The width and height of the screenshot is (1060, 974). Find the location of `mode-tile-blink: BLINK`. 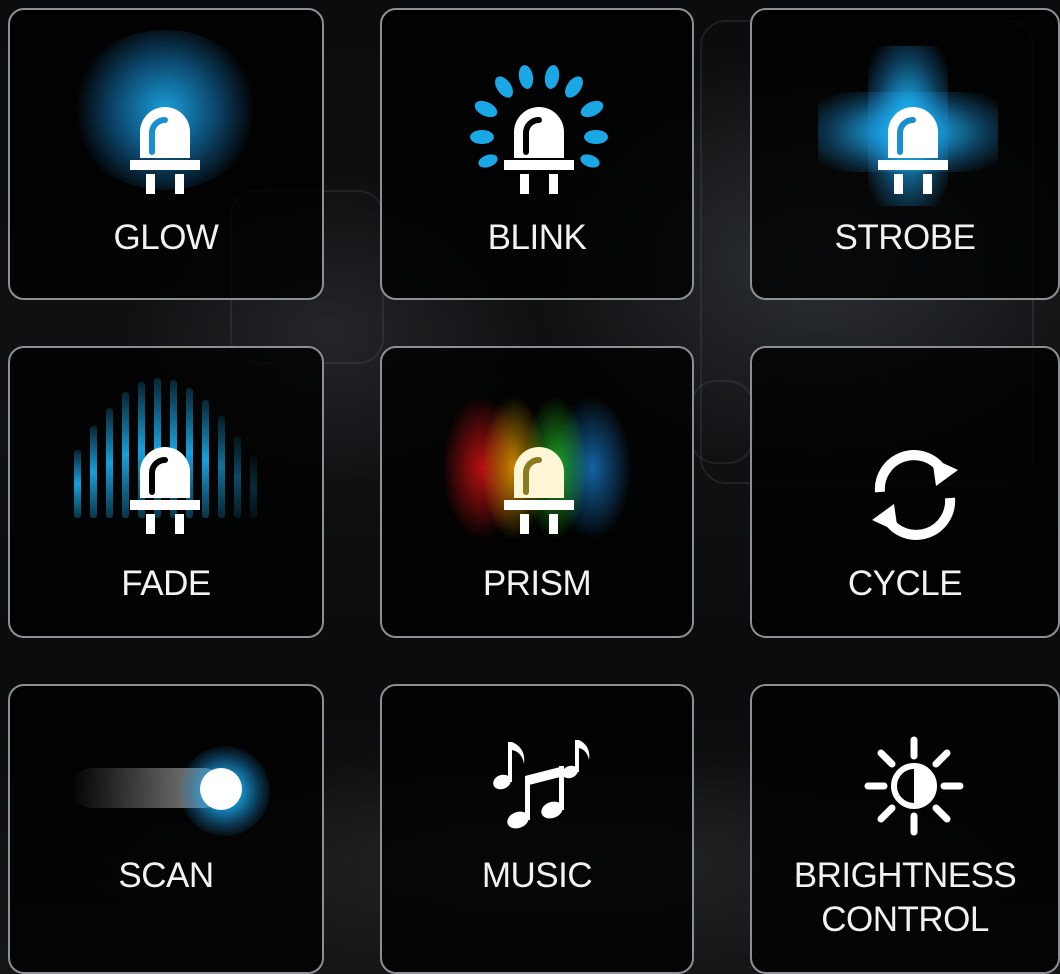

mode-tile-blink: BLINK is located at coordinates (537, 154).